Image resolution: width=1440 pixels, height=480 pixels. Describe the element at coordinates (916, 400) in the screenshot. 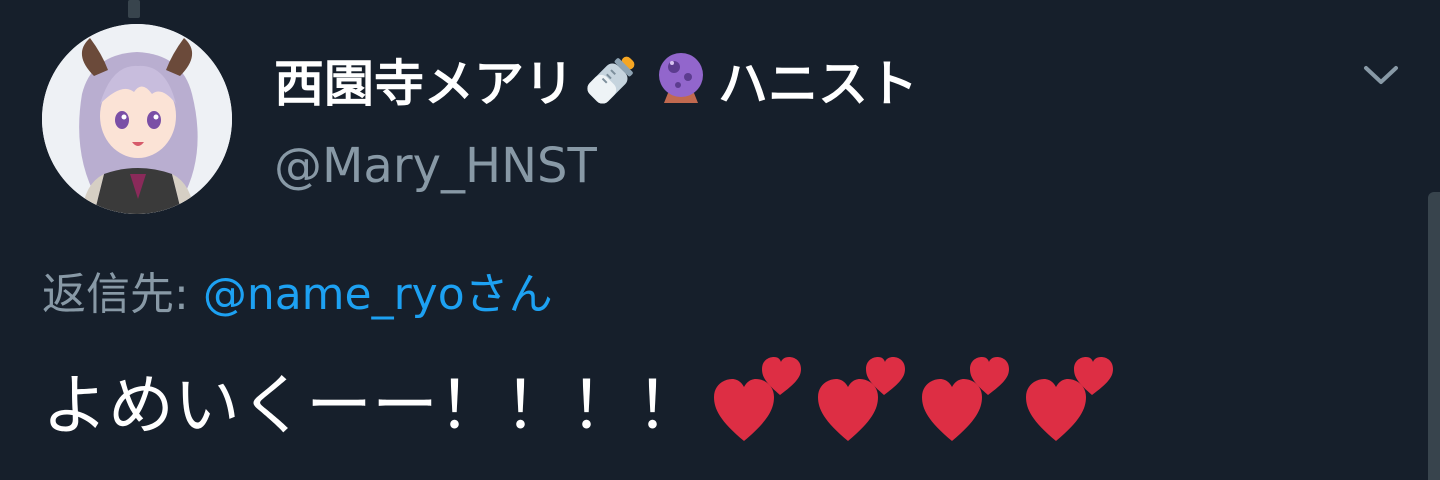

I see `hearts-group` at that location.